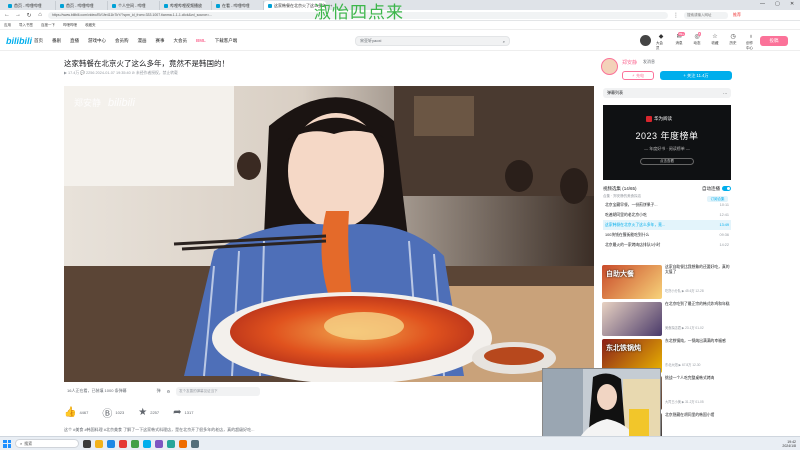 The image size is (800, 450). I want to click on recommend-tag: 推荐, so click(737, 15).